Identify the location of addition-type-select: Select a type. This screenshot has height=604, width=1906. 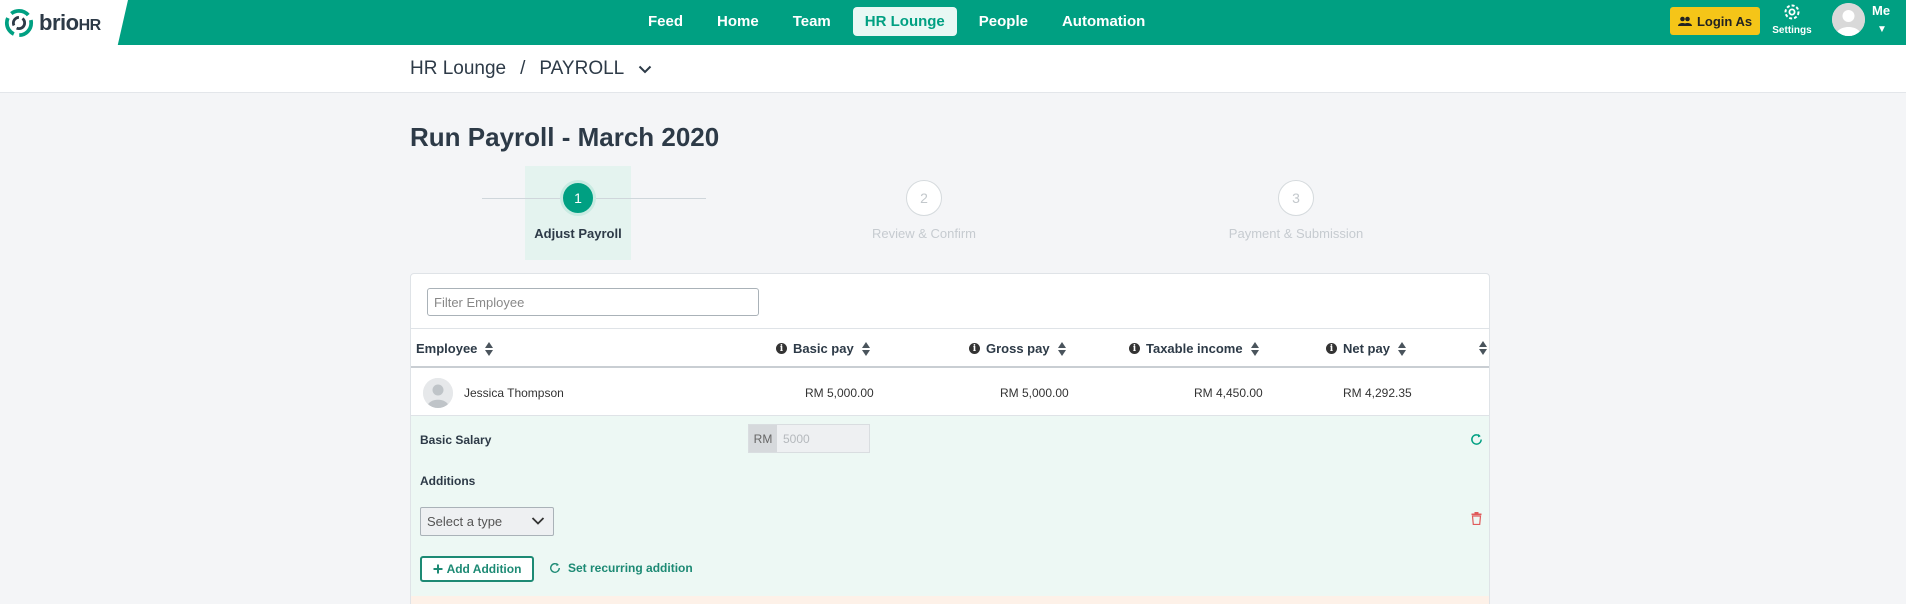
(487, 521).